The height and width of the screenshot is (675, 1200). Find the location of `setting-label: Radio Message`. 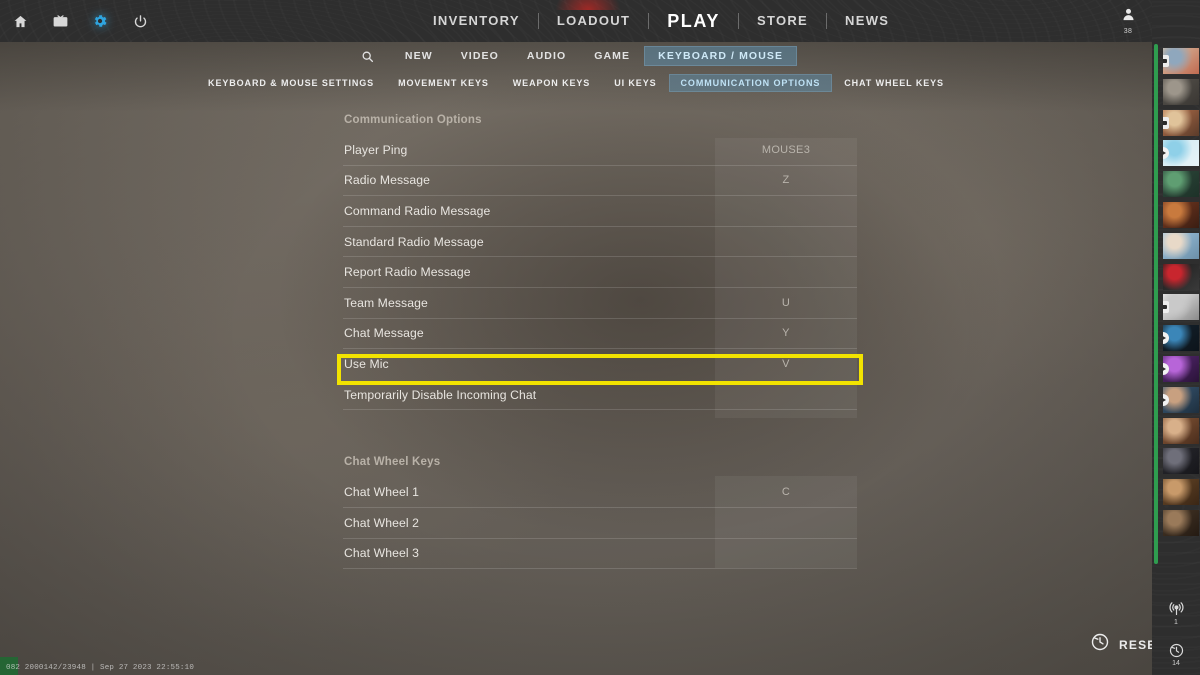

setting-label: Radio Message is located at coordinates (387, 180).